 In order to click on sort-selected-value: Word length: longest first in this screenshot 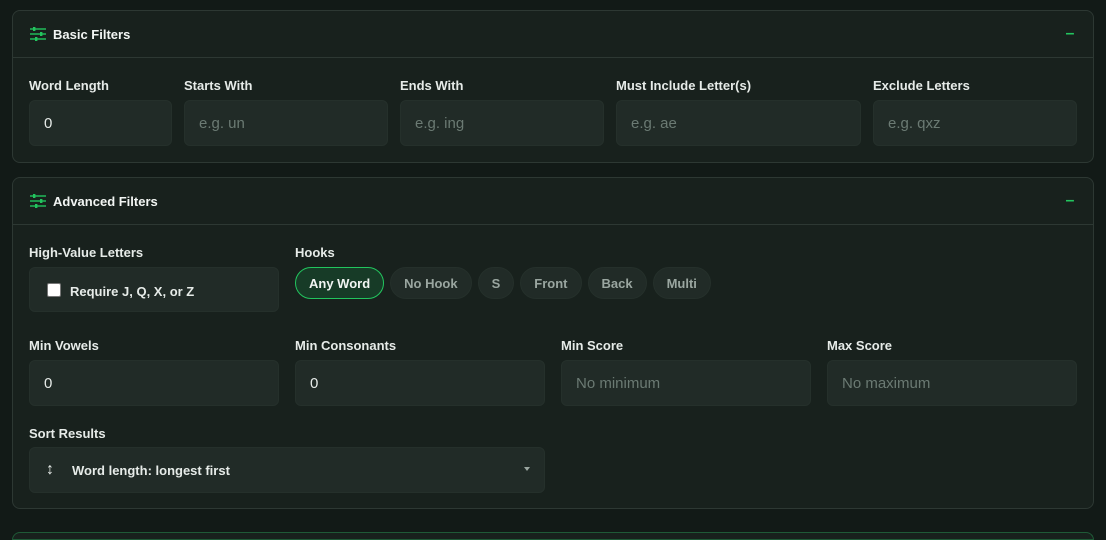, I will do `click(151, 470)`.